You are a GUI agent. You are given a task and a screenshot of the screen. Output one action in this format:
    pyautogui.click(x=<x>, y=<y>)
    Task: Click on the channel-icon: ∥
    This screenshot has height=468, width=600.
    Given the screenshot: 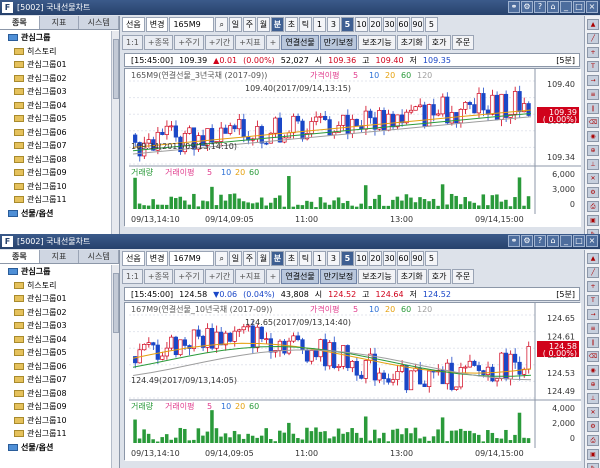 What is the action you would take?
    pyautogui.click(x=593, y=342)
    